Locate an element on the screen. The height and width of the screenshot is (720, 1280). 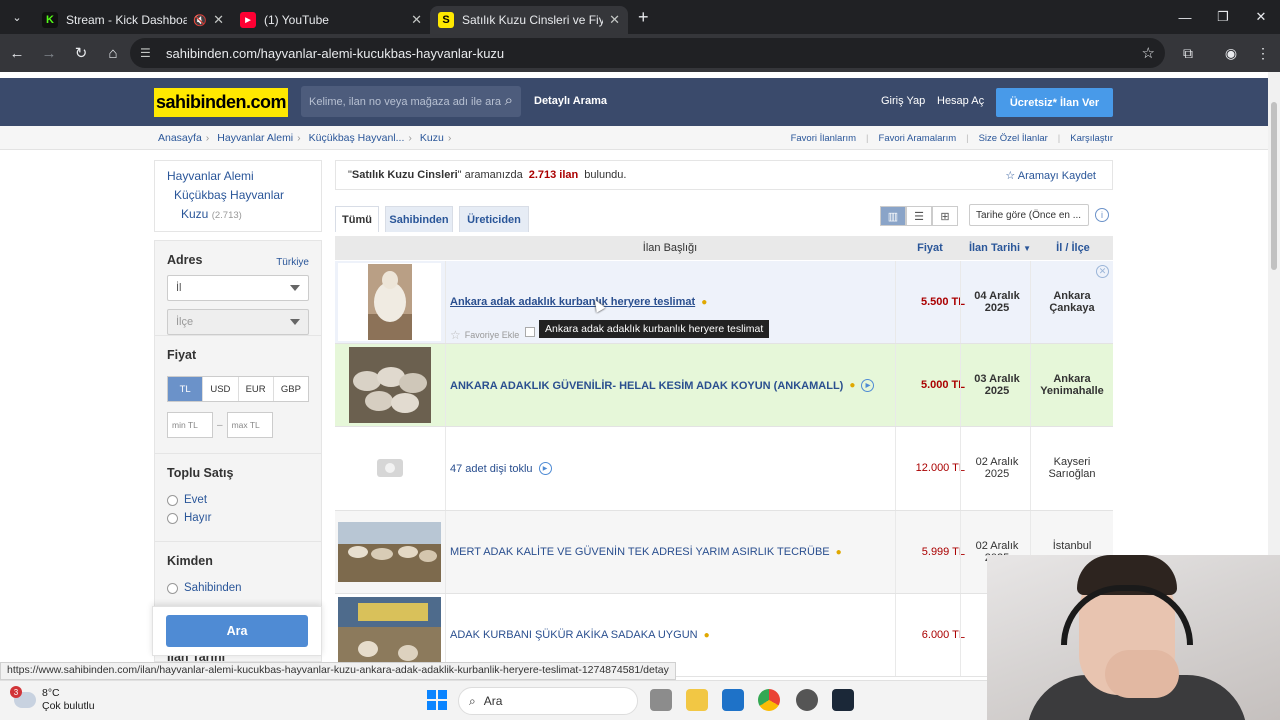
bookmark-star-icon: ☆ is located at coordinates (1148, 53).